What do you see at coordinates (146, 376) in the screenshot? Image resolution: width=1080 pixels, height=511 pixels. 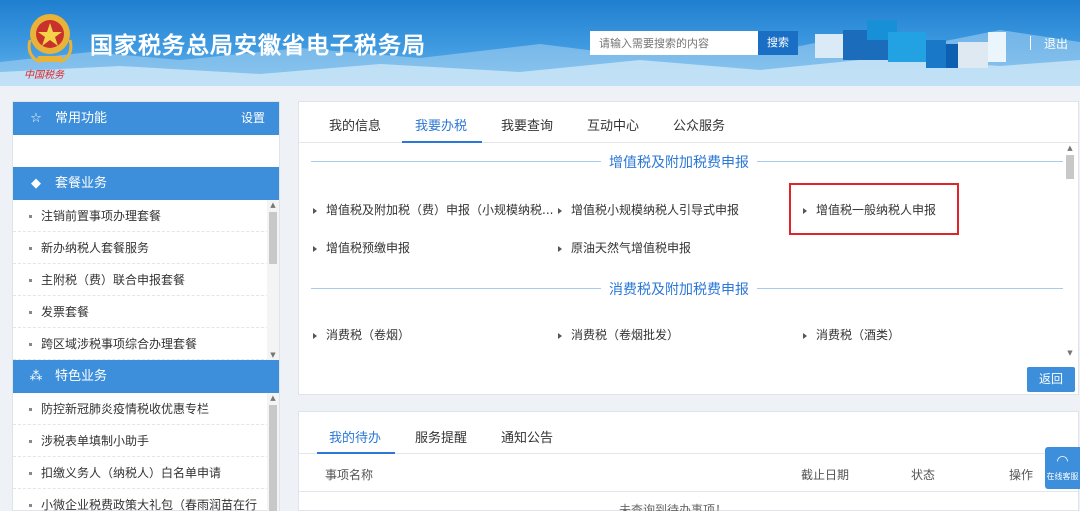 I see `special-business-header: ⁂ 特色业务` at bounding box center [146, 376].